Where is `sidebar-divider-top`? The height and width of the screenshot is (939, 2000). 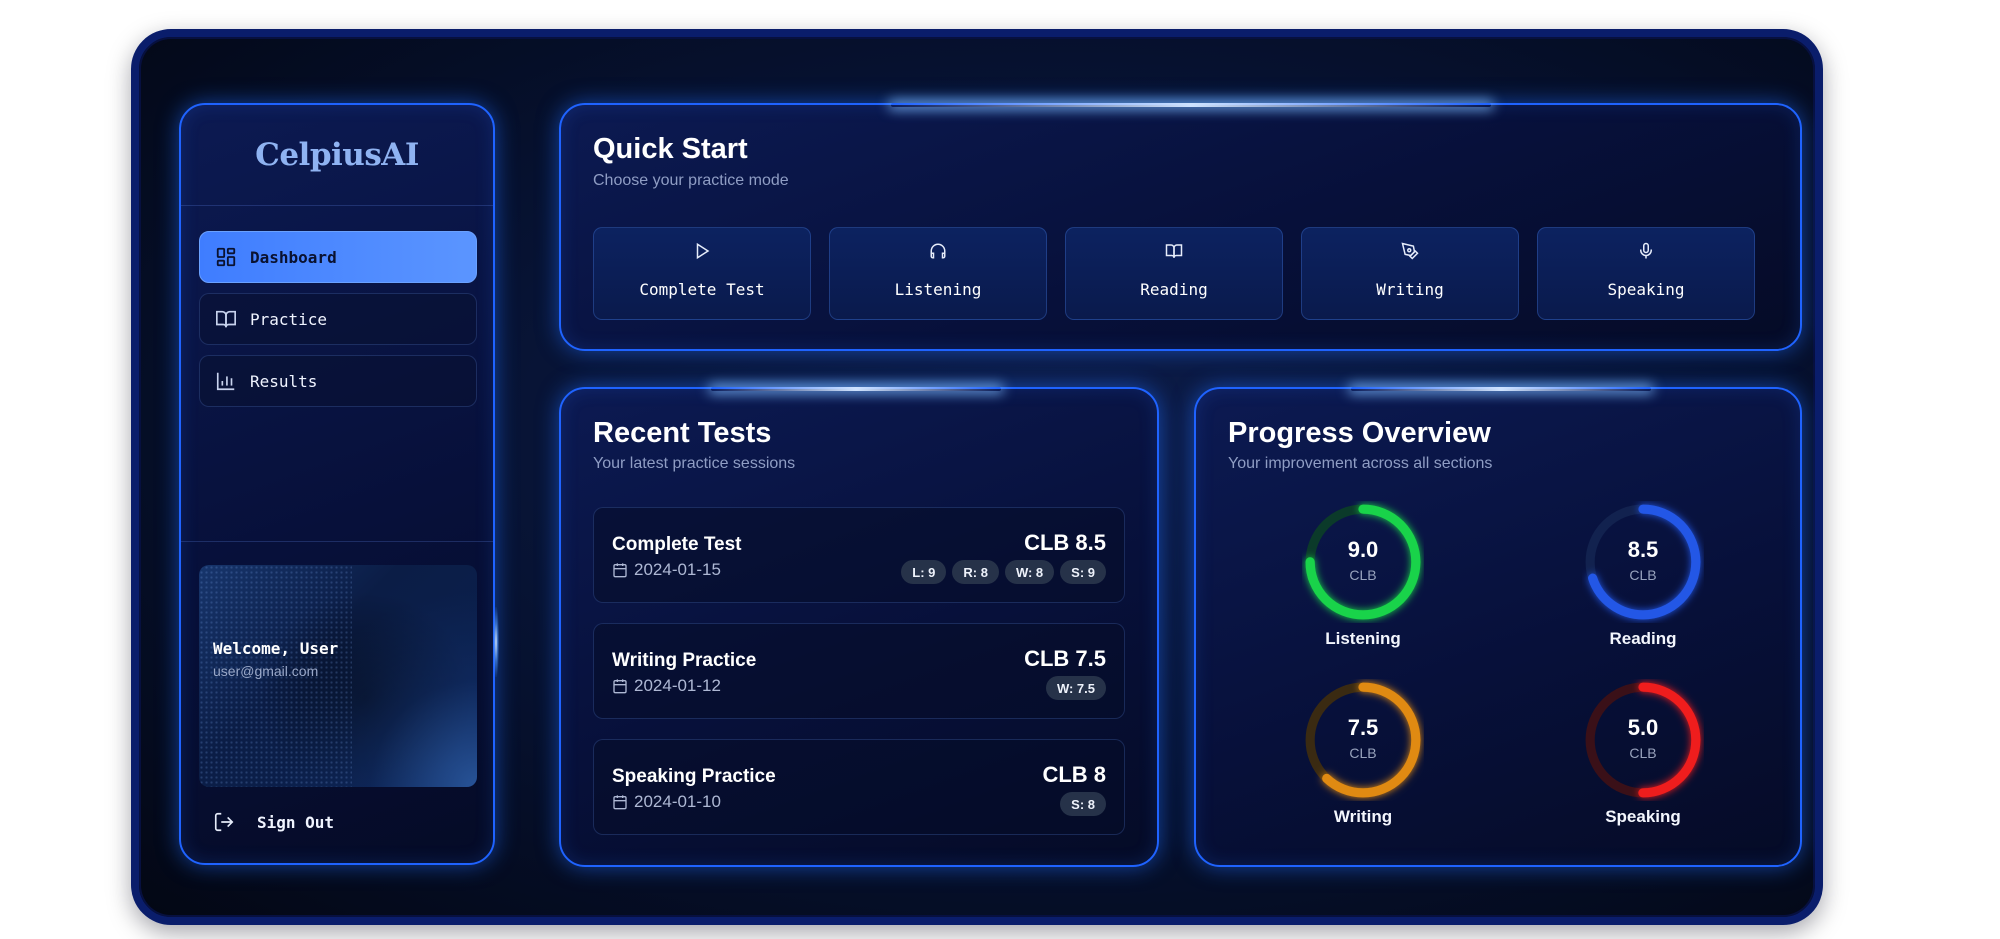
sidebar-divider-top is located at coordinates (337, 205).